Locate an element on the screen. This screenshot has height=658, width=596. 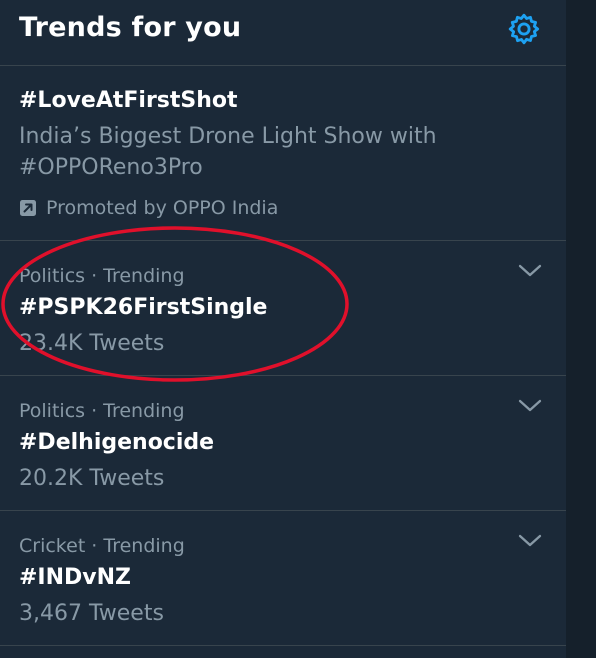
promoted-by: Promoted by OPPO India is located at coordinates (148, 208).